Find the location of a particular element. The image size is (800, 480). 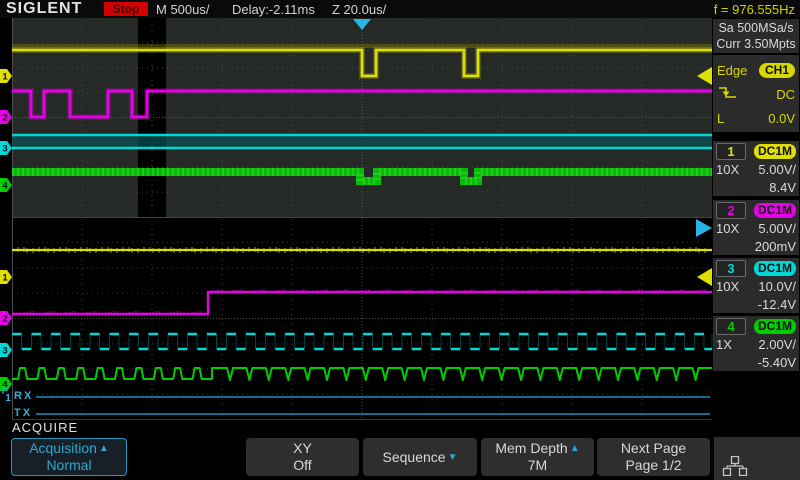

falling-edge-icon is located at coordinates (728, 94).